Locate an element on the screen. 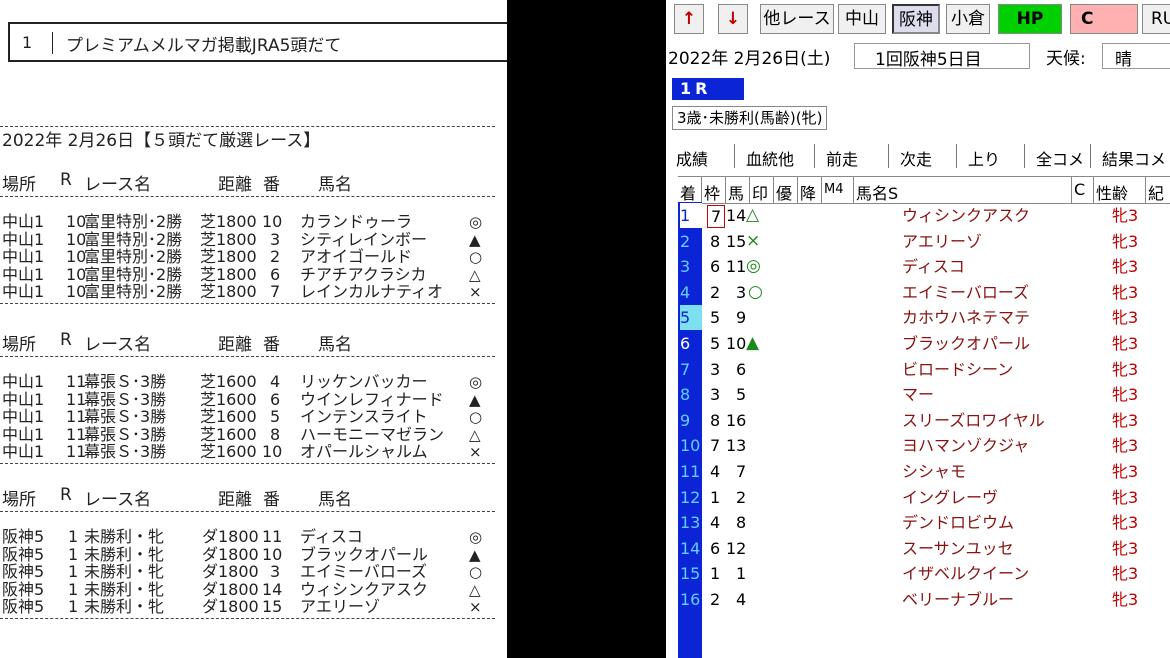 The width and height of the screenshot is (1170, 658). rank-cell: 7 is located at coordinates (685, 369).